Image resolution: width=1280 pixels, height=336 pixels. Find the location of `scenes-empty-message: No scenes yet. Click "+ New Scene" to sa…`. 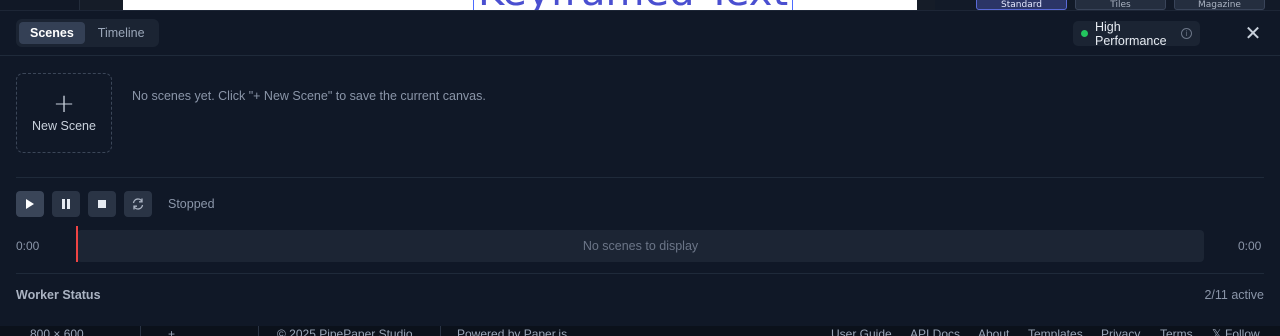

scenes-empty-message: No scenes yet. Click "+ New Scene" to sa… is located at coordinates (309, 96).